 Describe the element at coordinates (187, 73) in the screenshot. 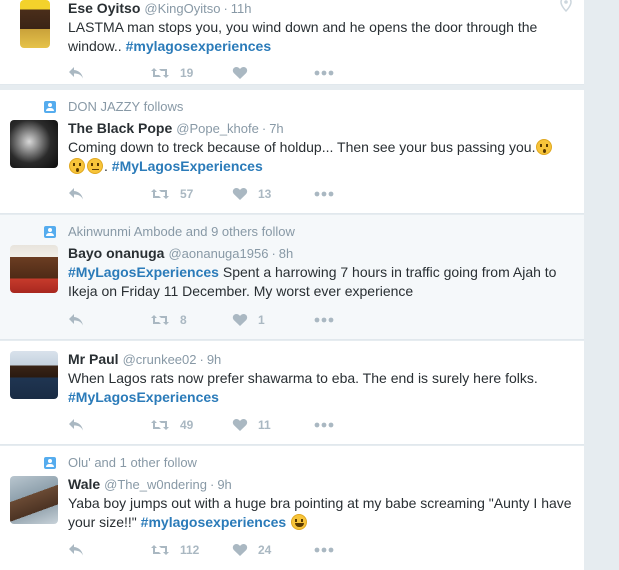

I see `retweet-count: 19` at that location.